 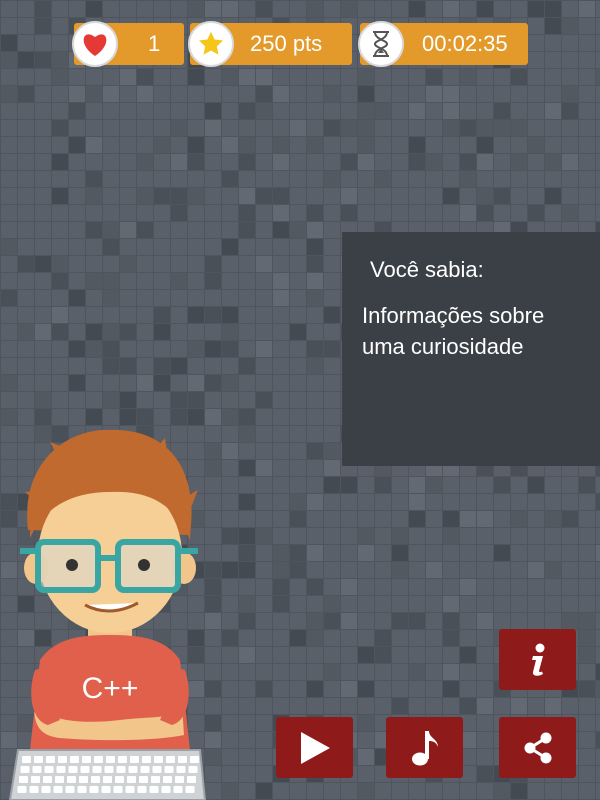 I want to click on hourglass-icon, so click(x=381, y=44).